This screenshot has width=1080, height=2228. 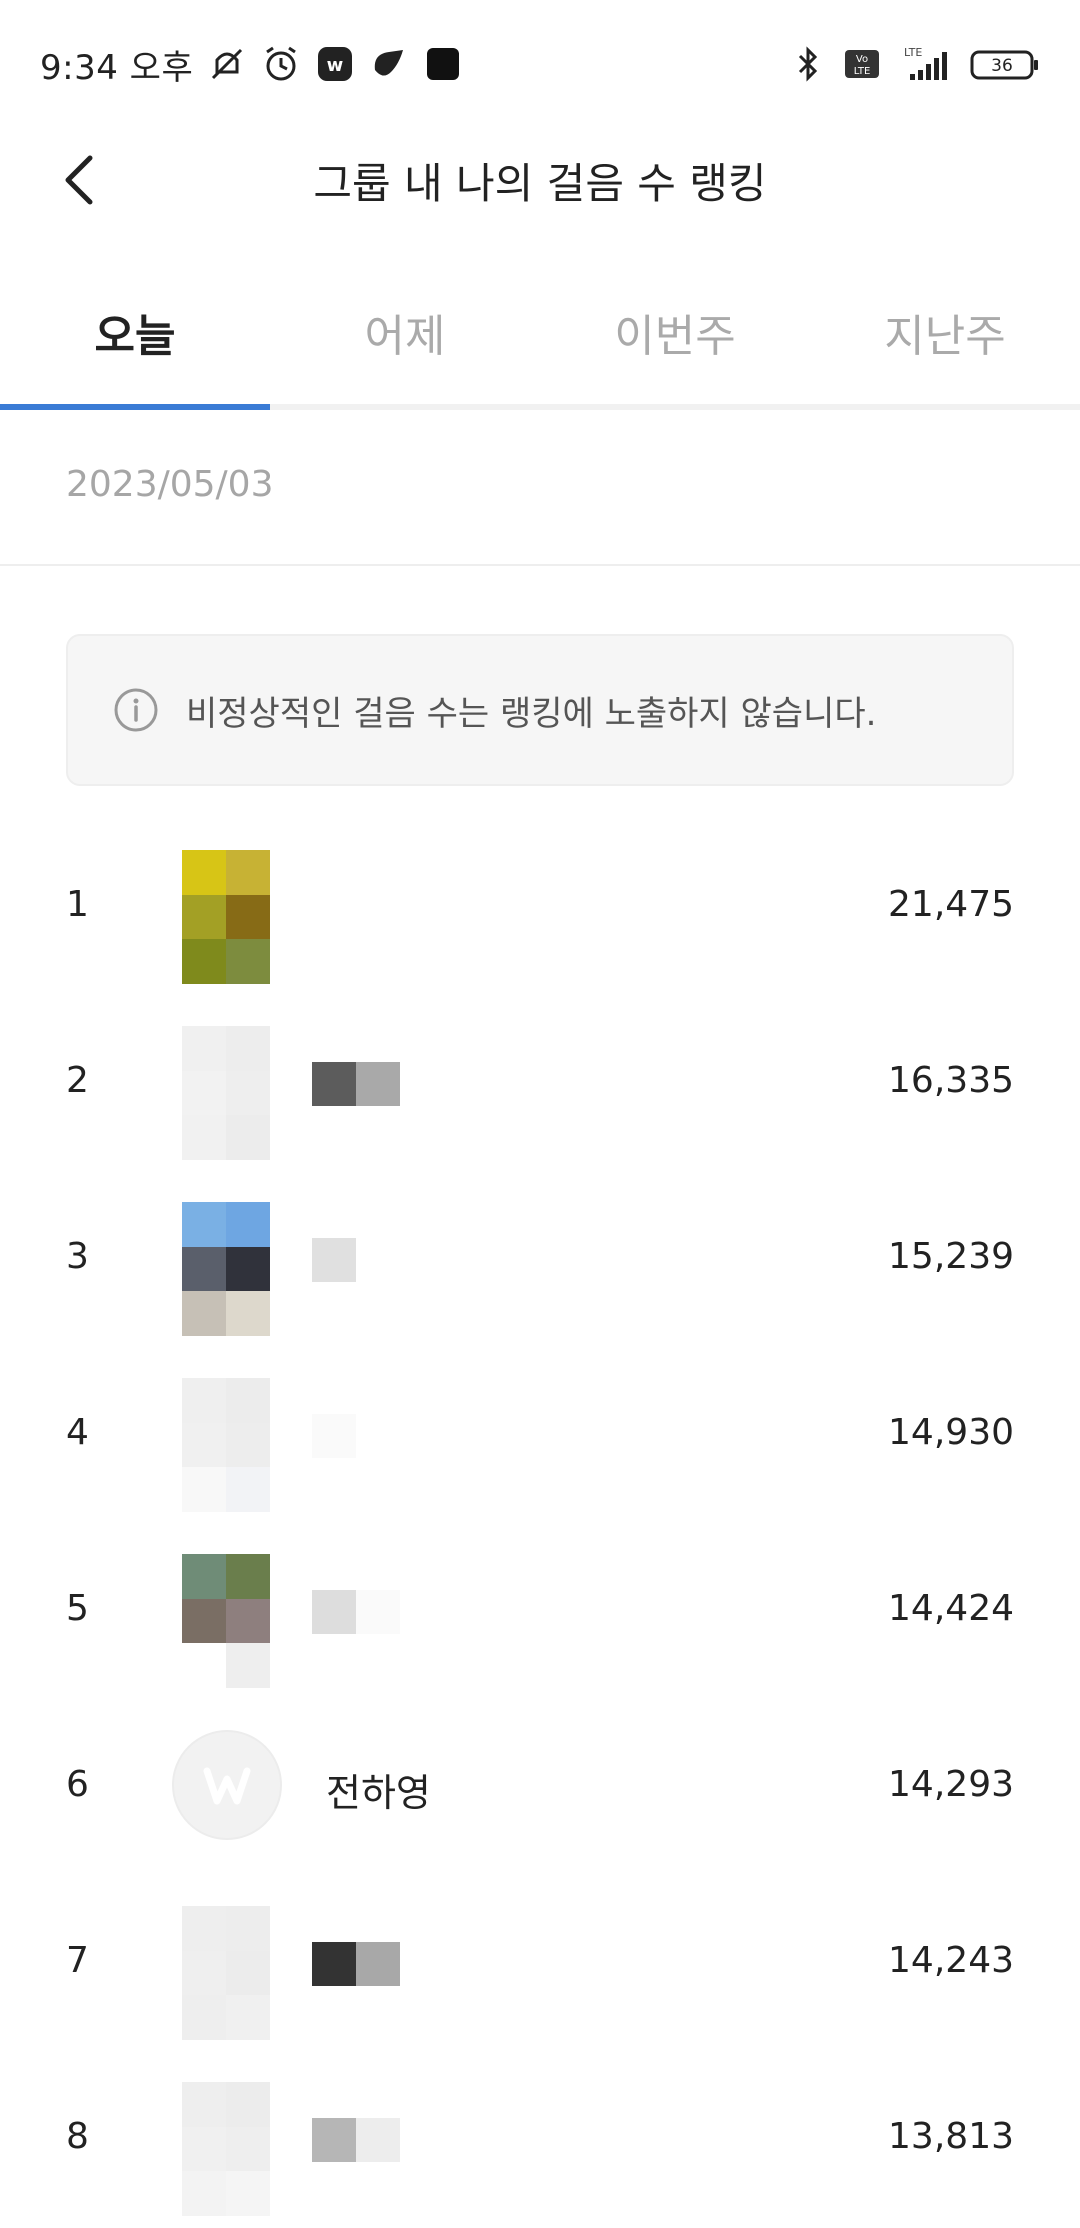 What do you see at coordinates (77, 1784) in the screenshot?
I see `rank-number: 6` at bounding box center [77, 1784].